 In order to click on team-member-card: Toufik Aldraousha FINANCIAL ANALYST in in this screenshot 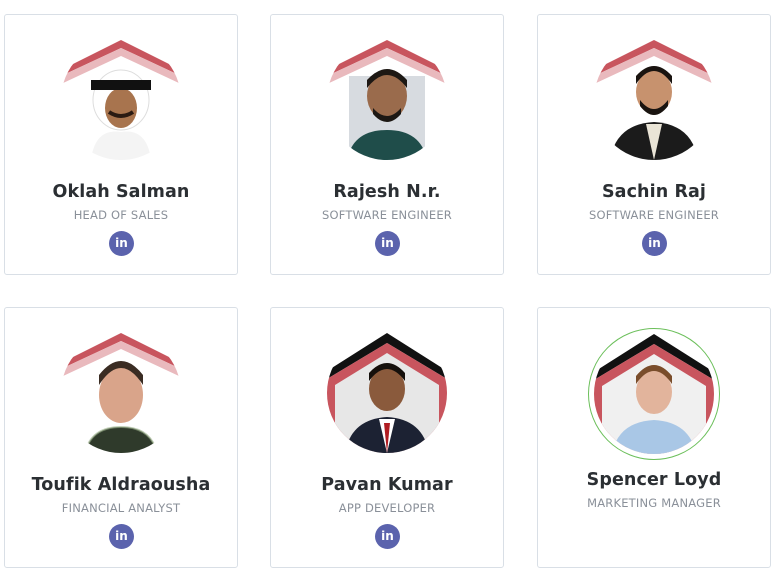, I will do `click(121, 437)`.